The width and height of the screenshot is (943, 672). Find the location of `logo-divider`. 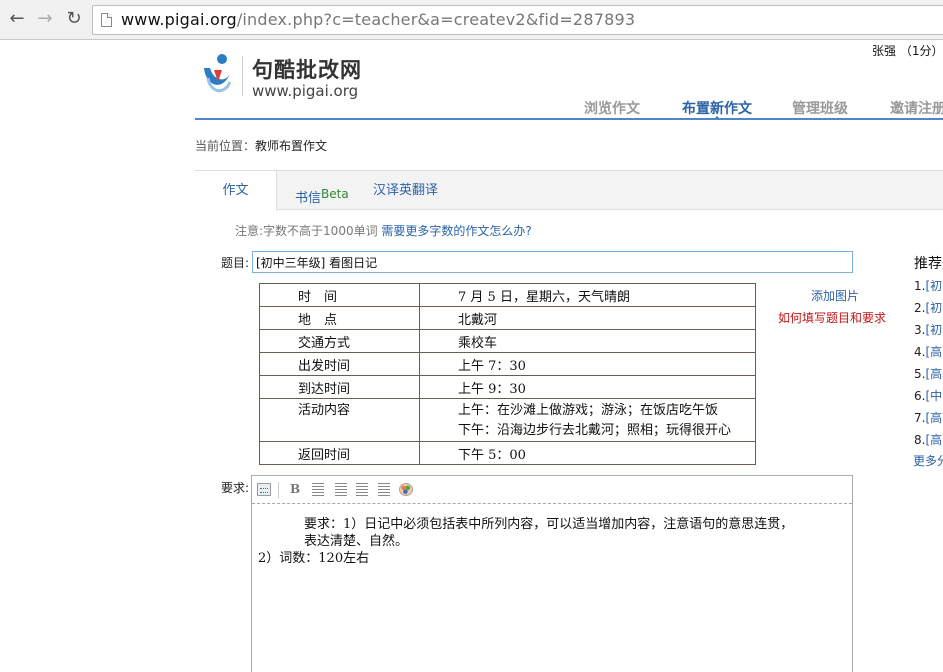

logo-divider is located at coordinates (242, 76).